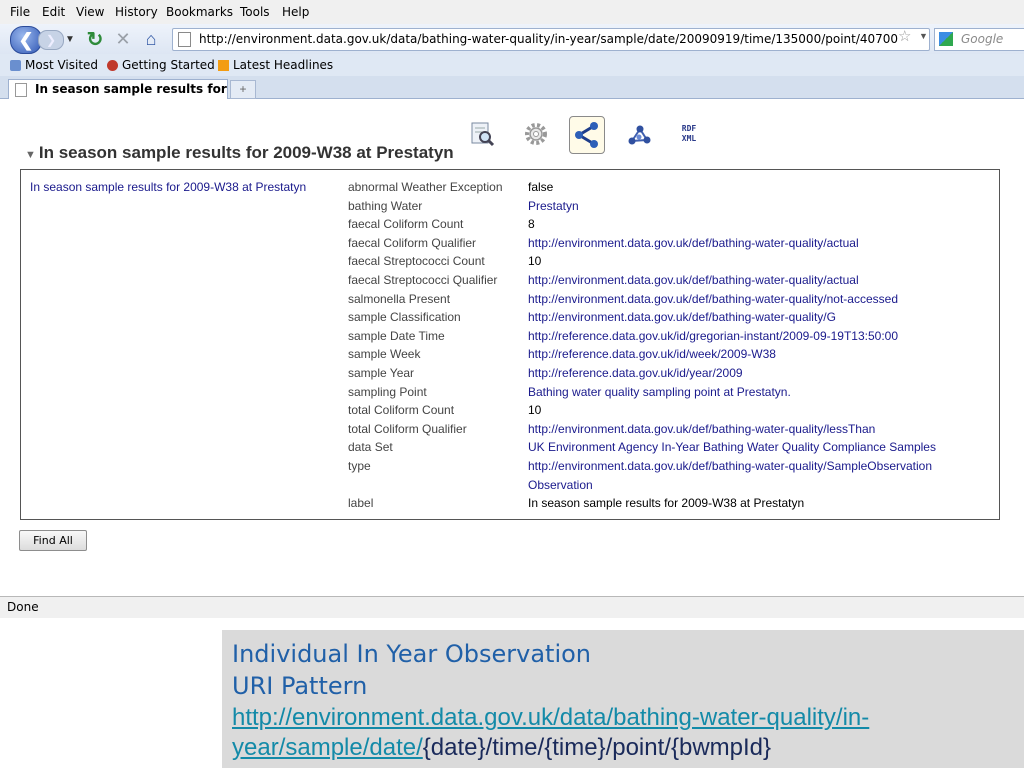  Describe the element at coordinates (512, 607) in the screenshot. I see `status-bar: Done` at that location.